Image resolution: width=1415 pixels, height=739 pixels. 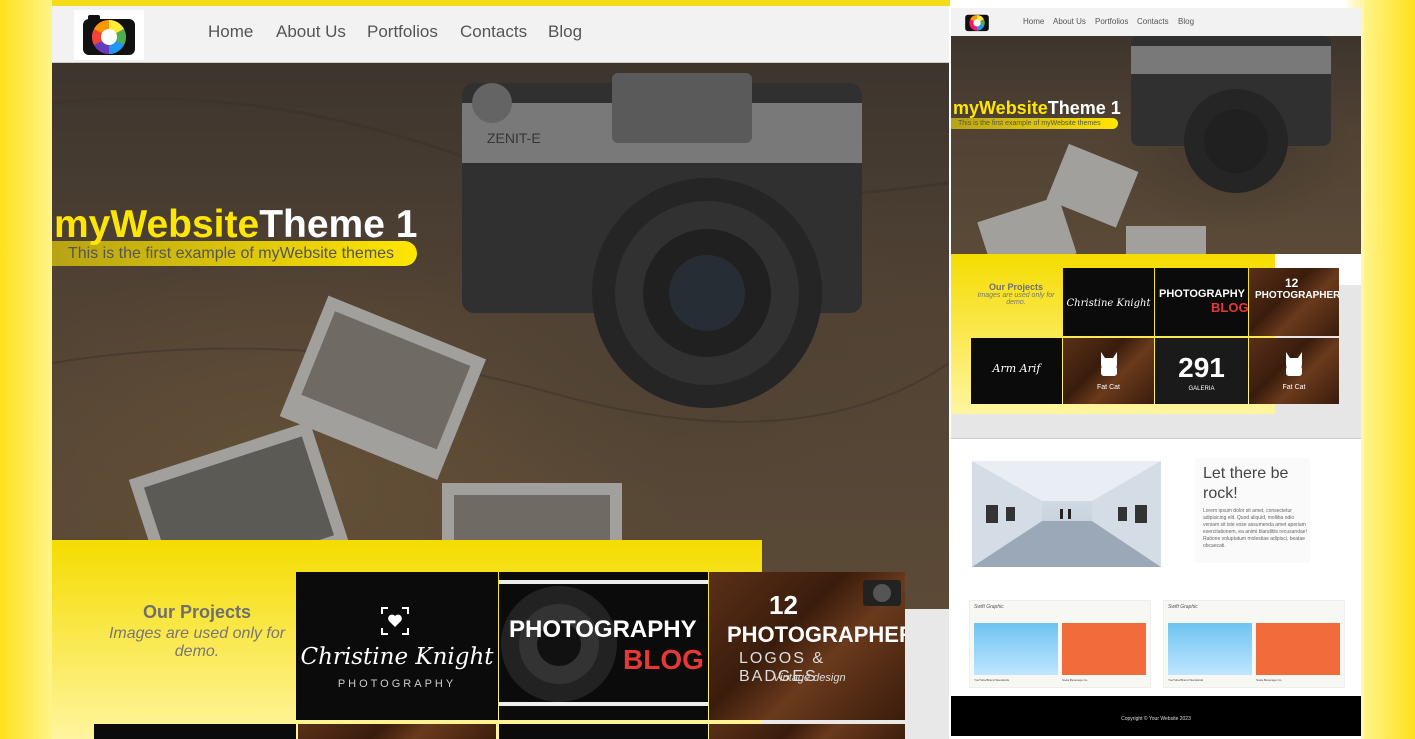 I want to click on mini-christine-name: Christine Knight, so click(x=1108, y=303).